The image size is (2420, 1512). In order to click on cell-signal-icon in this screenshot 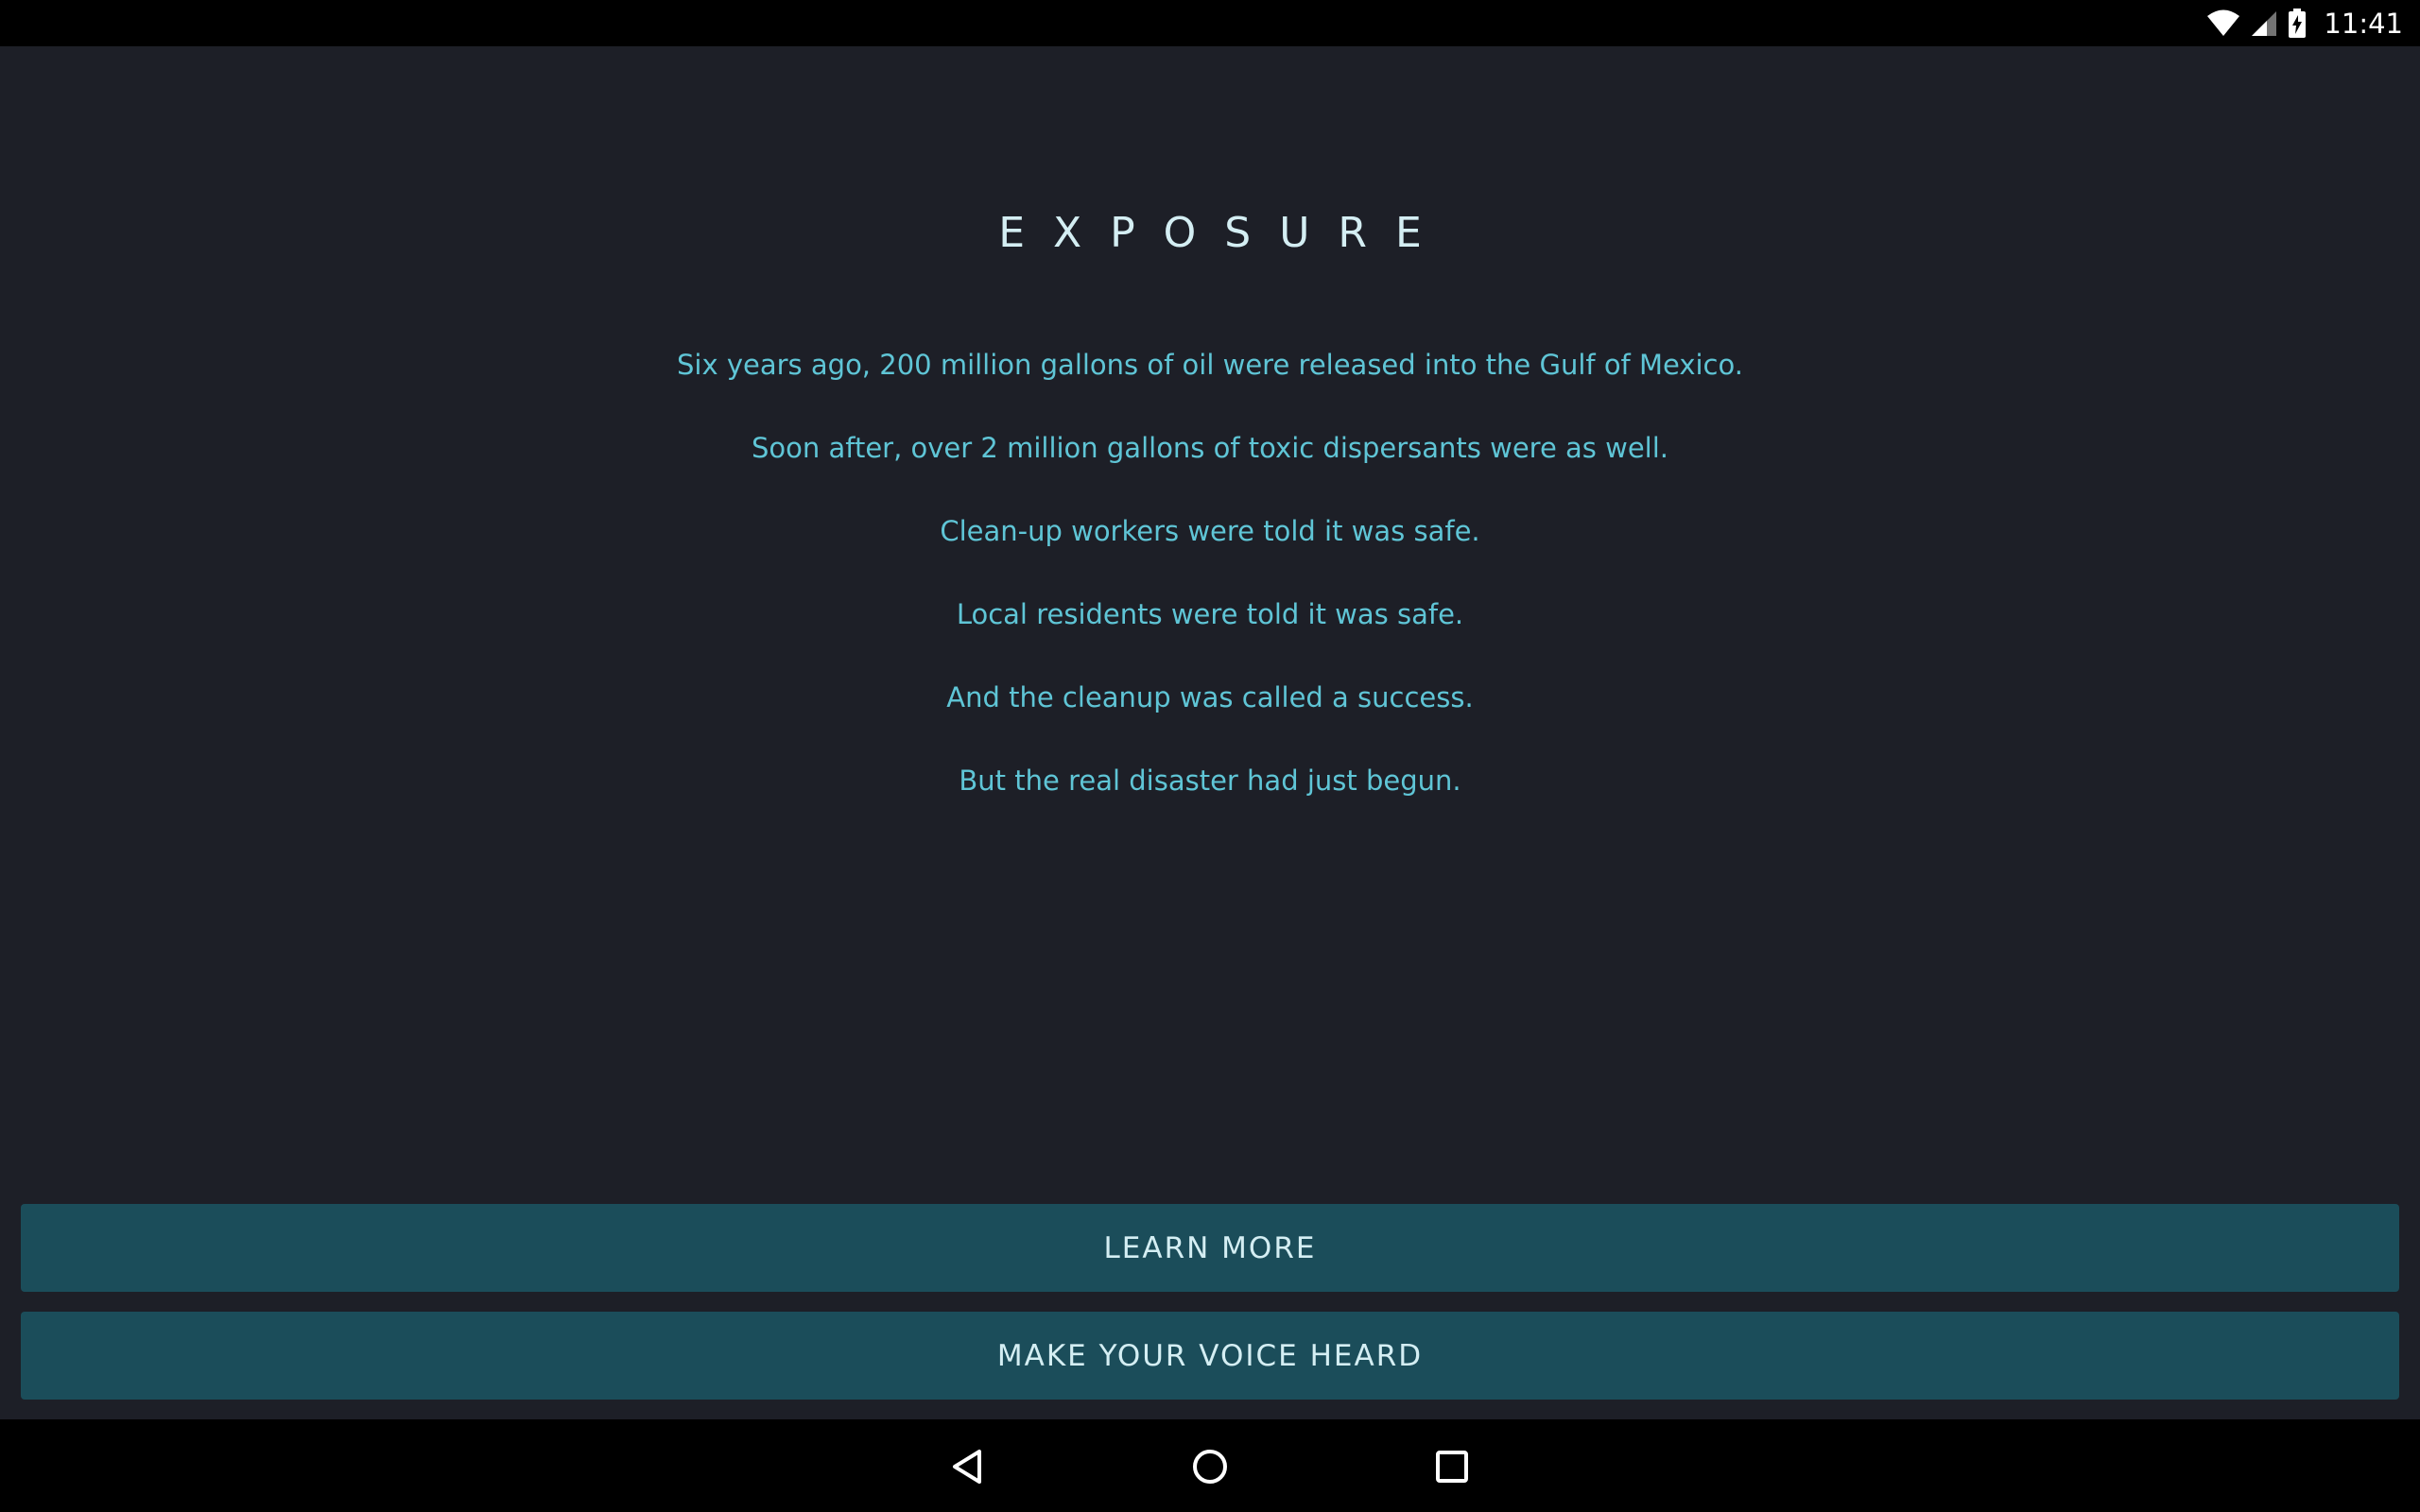, I will do `click(2264, 23)`.